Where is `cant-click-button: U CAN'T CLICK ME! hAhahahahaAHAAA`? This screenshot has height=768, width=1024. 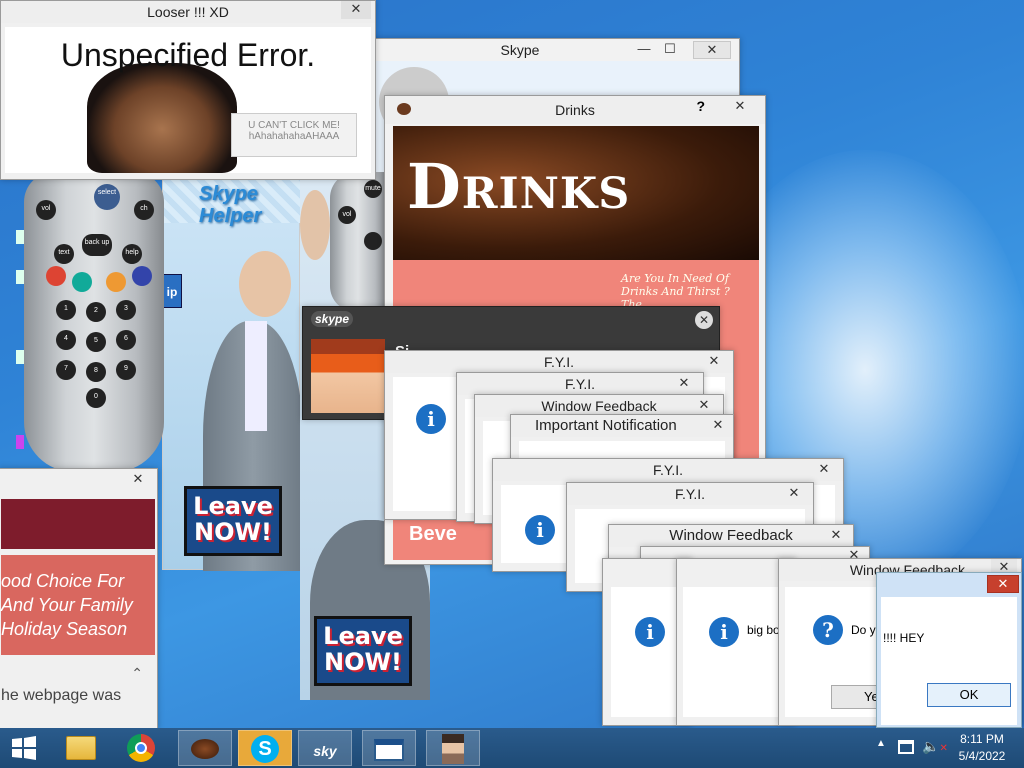 cant-click-button: U CAN'T CLICK ME! hAhahahahaAHAAA is located at coordinates (294, 135).